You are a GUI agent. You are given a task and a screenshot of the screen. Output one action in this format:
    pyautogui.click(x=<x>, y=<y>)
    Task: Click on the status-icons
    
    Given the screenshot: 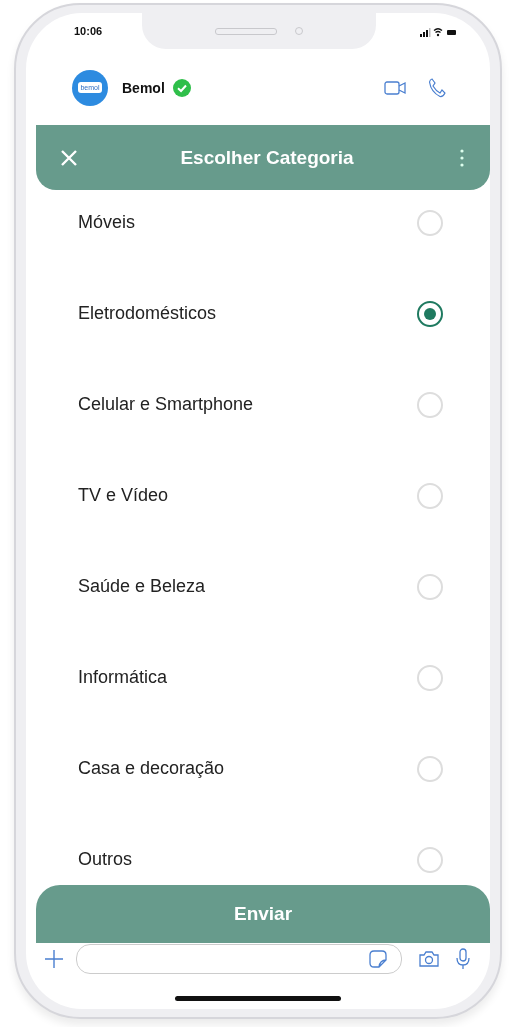 What is the action you would take?
    pyautogui.click(x=438, y=31)
    